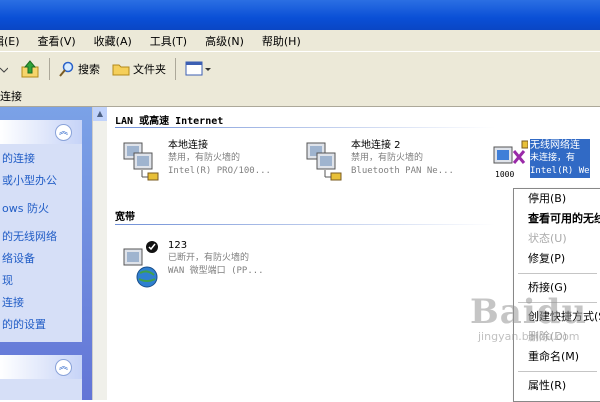 The width and height of the screenshot is (600, 402). I want to click on folders-button: 文件夹, so click(139, 69).